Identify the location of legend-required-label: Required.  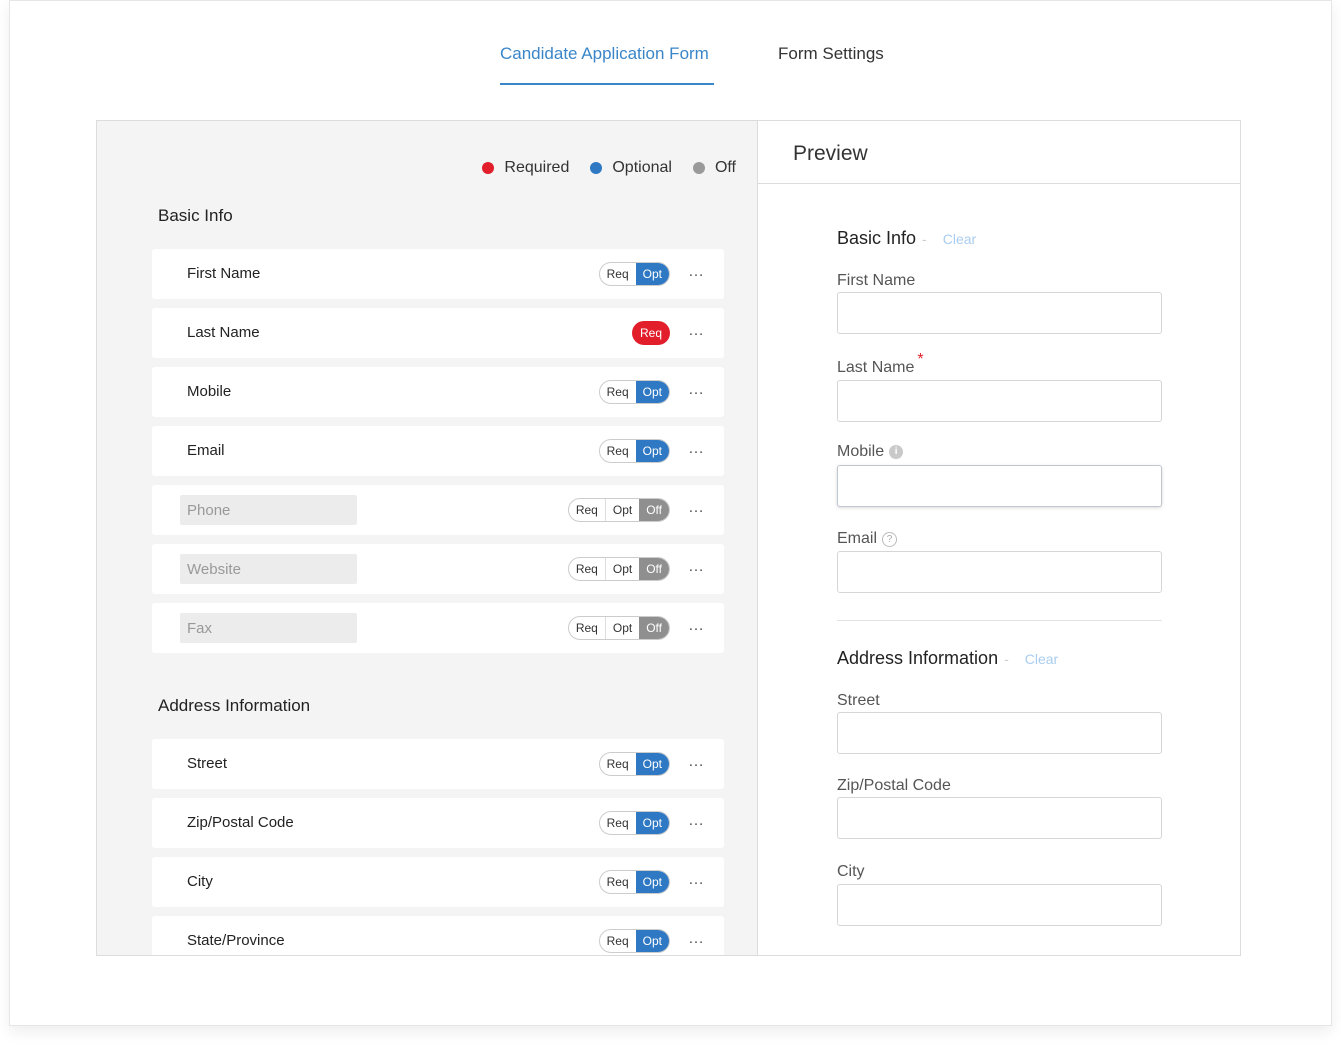
(537, 167).